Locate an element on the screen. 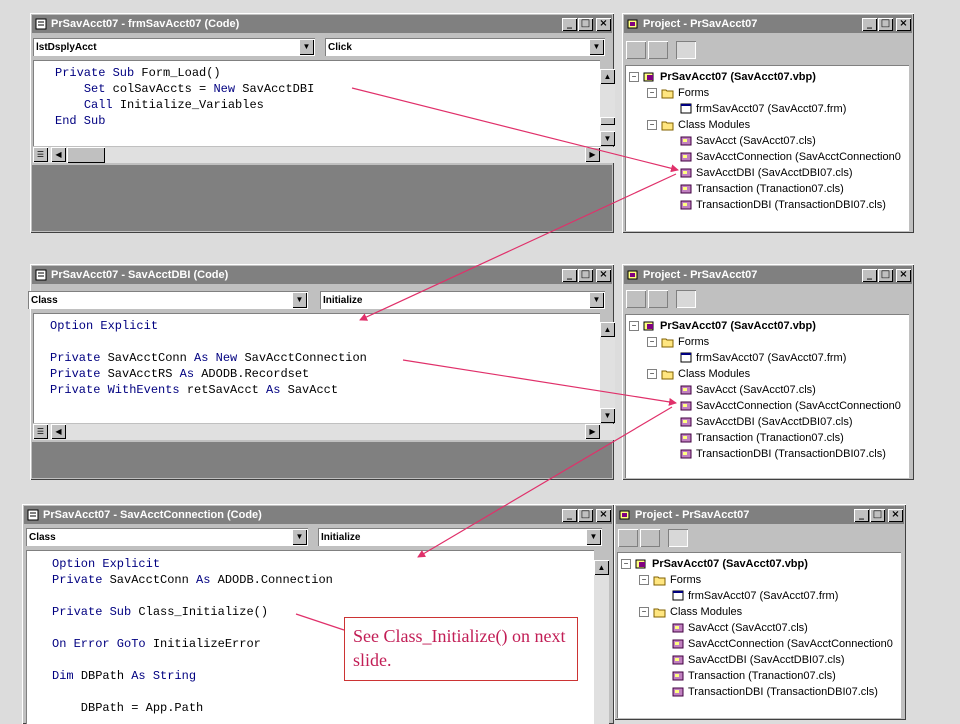 This screenshot has height=724, width=960. scroll-right-icon: ▶ is located at coordinates (592, 431).